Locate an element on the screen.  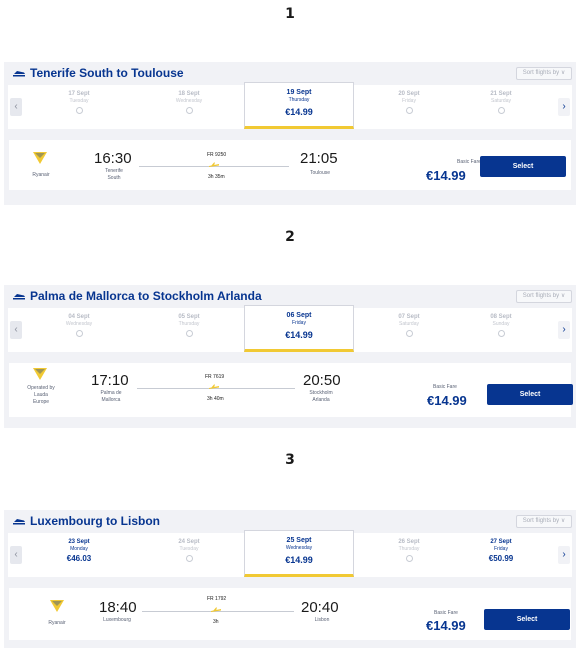
arrival-place: Lisbon is located at coordinates (322, 620).